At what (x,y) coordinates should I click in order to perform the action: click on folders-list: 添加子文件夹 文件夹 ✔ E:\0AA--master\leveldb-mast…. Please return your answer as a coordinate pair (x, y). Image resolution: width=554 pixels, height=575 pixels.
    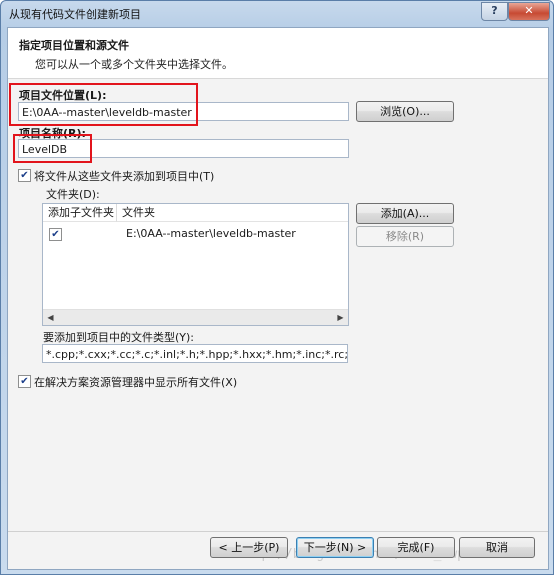
    Looking at the image, I should click on (195, 264).